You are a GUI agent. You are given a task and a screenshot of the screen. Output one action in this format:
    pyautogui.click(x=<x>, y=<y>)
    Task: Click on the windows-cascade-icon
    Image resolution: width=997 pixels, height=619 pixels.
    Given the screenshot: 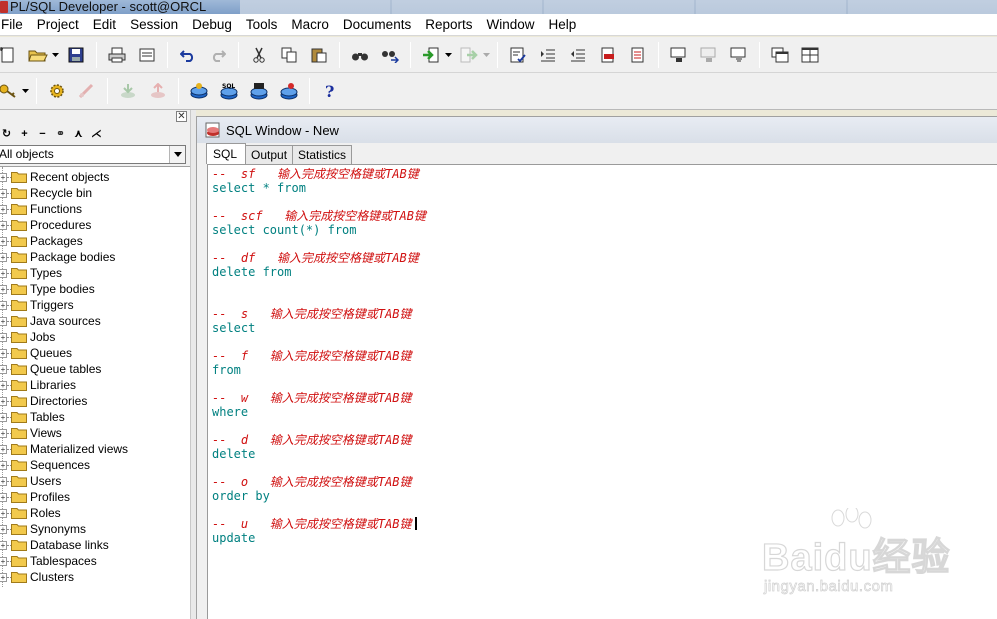 What is the action you would take?
    pyautogui.click(x=780, y=55)
    